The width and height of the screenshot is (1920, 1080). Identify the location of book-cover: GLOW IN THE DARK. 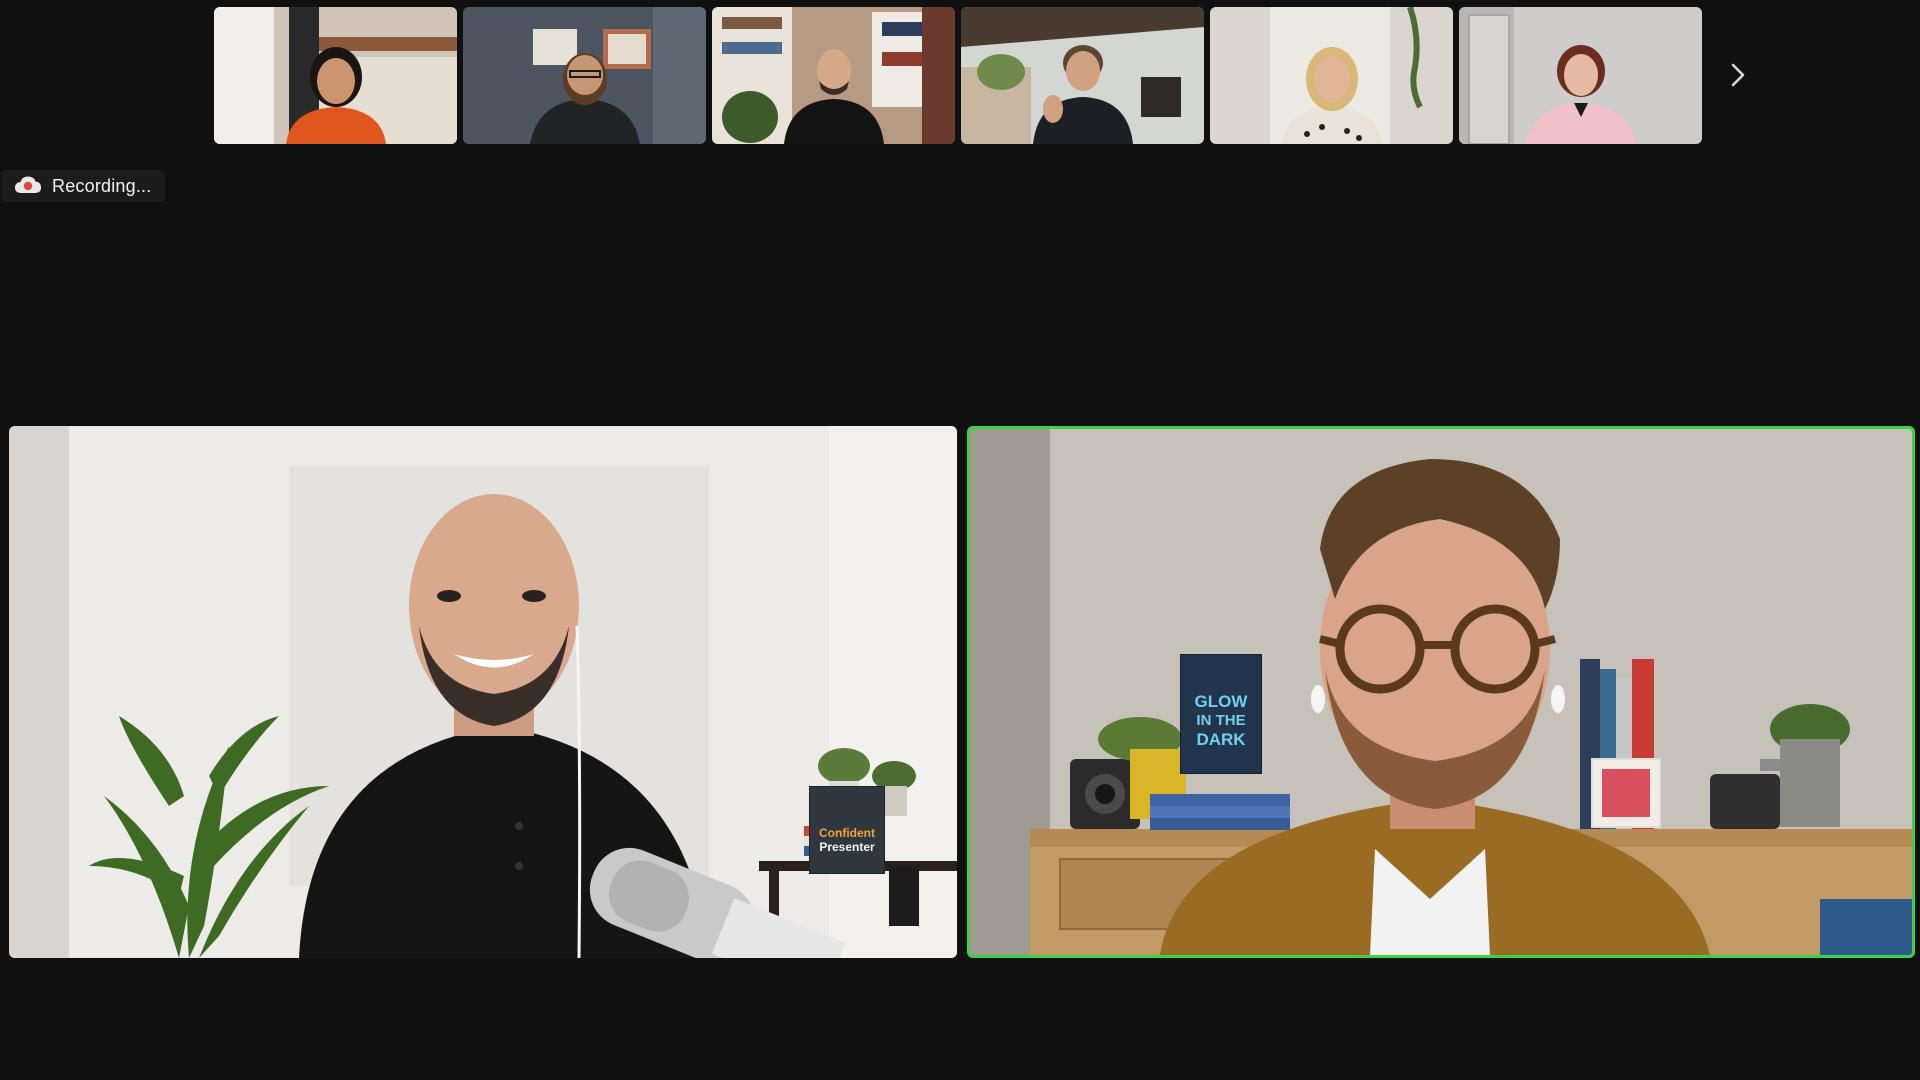
(1221, 714).